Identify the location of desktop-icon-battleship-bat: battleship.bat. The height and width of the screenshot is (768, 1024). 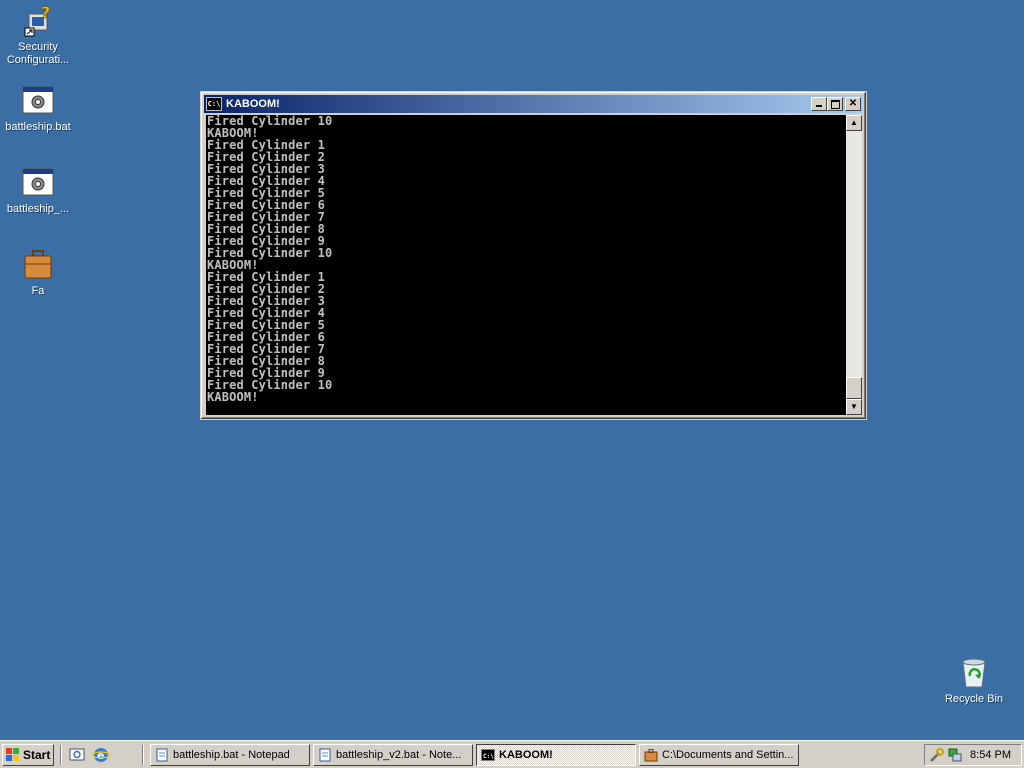
(39, 109).